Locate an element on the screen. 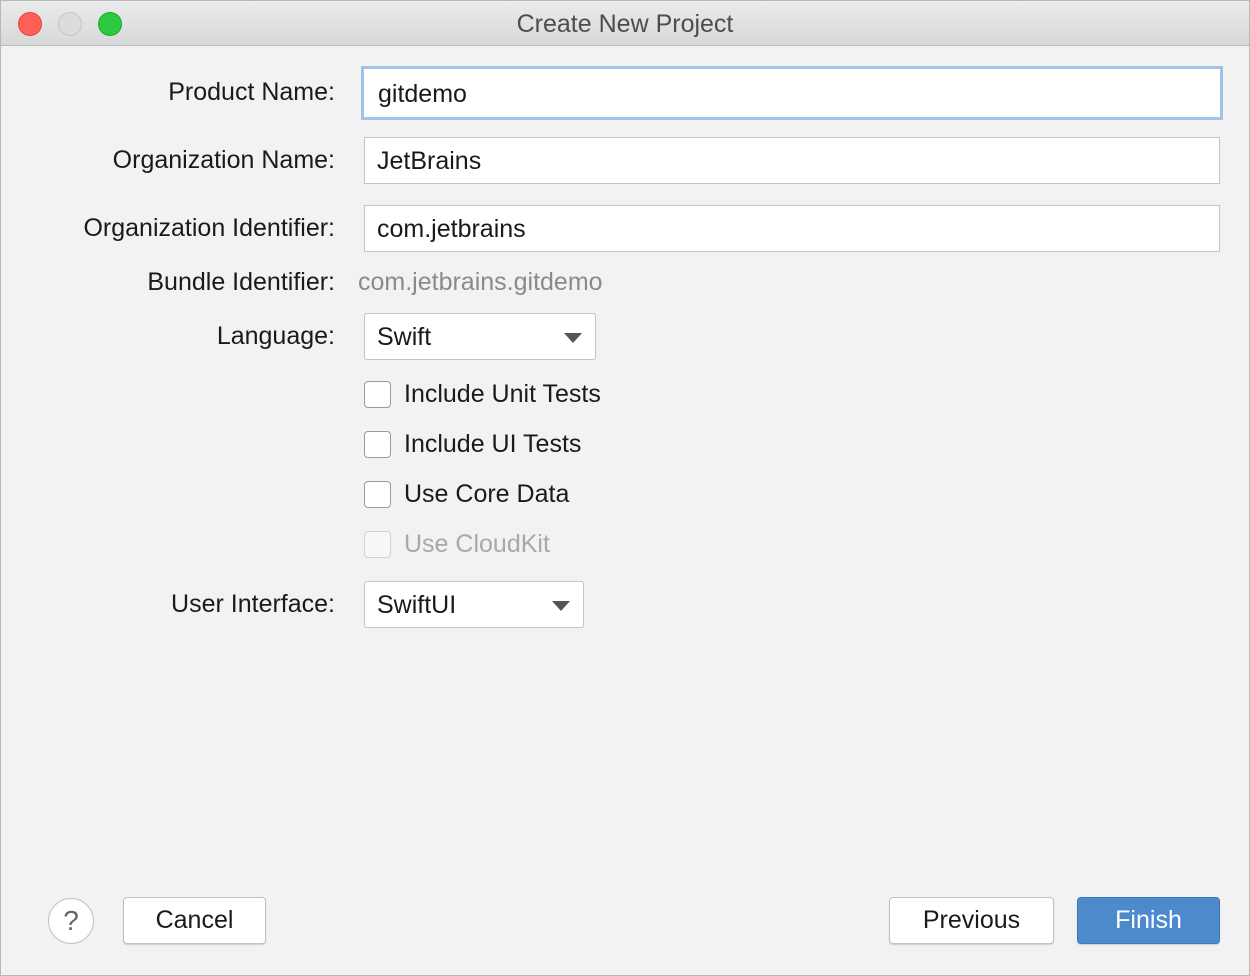 The height and width of the screenshot is (976, 1250). organization-name-input: JetBrains is located at coordinates (792, 160).